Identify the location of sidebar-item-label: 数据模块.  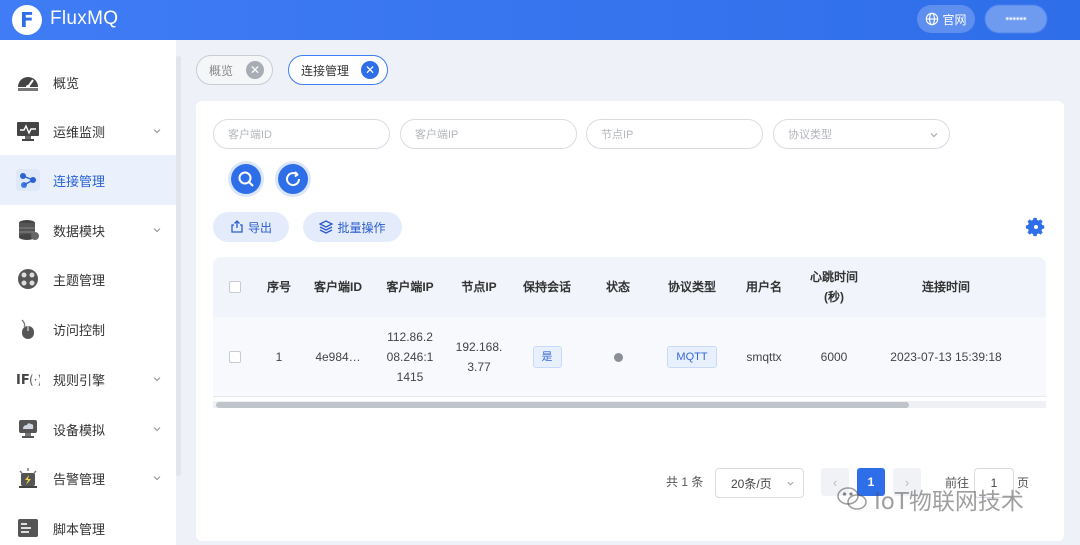
(79, 231).